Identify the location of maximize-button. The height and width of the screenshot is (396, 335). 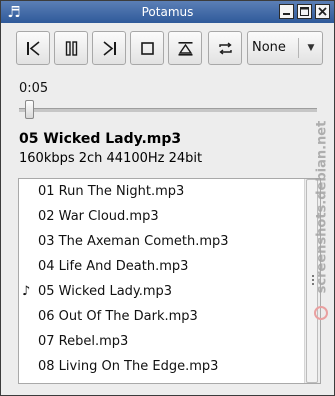
(304, 11).